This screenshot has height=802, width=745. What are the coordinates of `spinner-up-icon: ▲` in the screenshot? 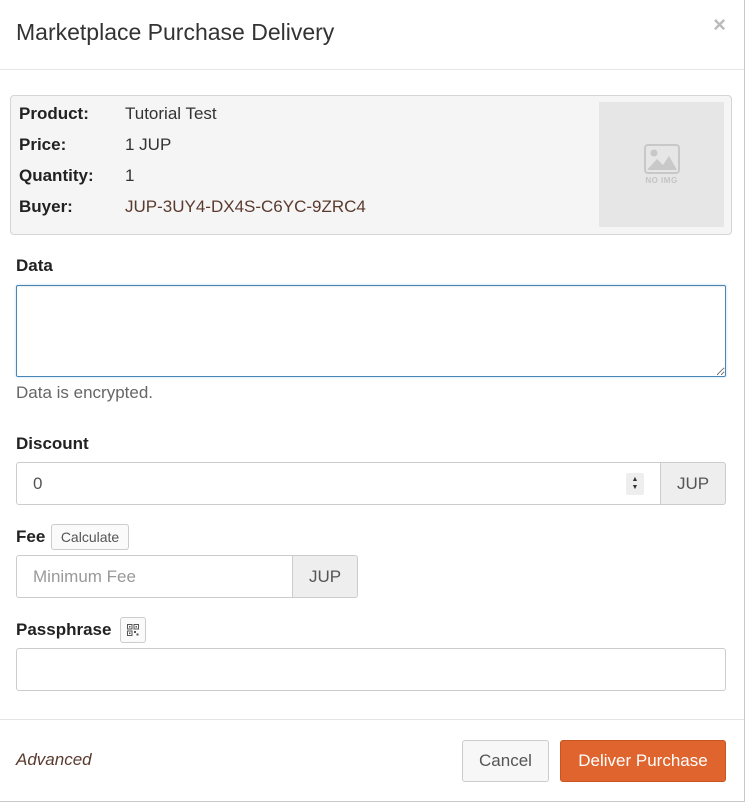 It's located at (635, 480).